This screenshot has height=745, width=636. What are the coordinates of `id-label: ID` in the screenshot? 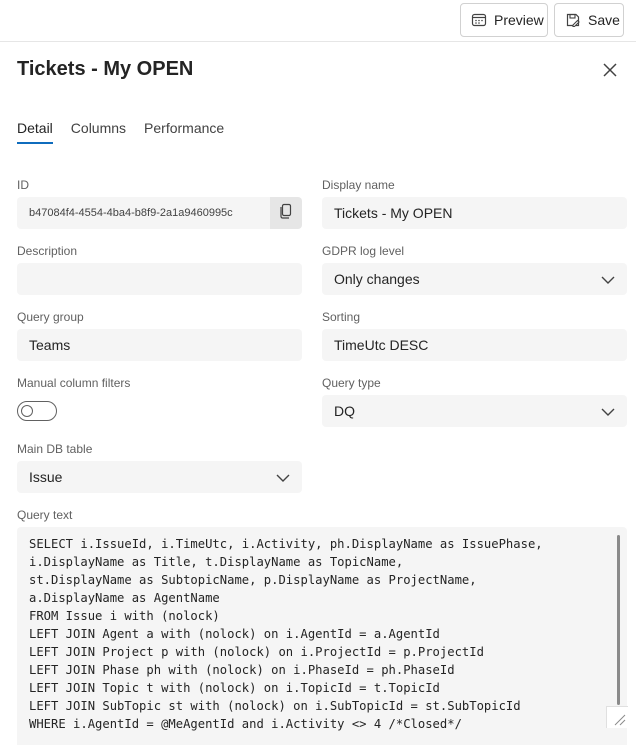 It's located at (23, 185).